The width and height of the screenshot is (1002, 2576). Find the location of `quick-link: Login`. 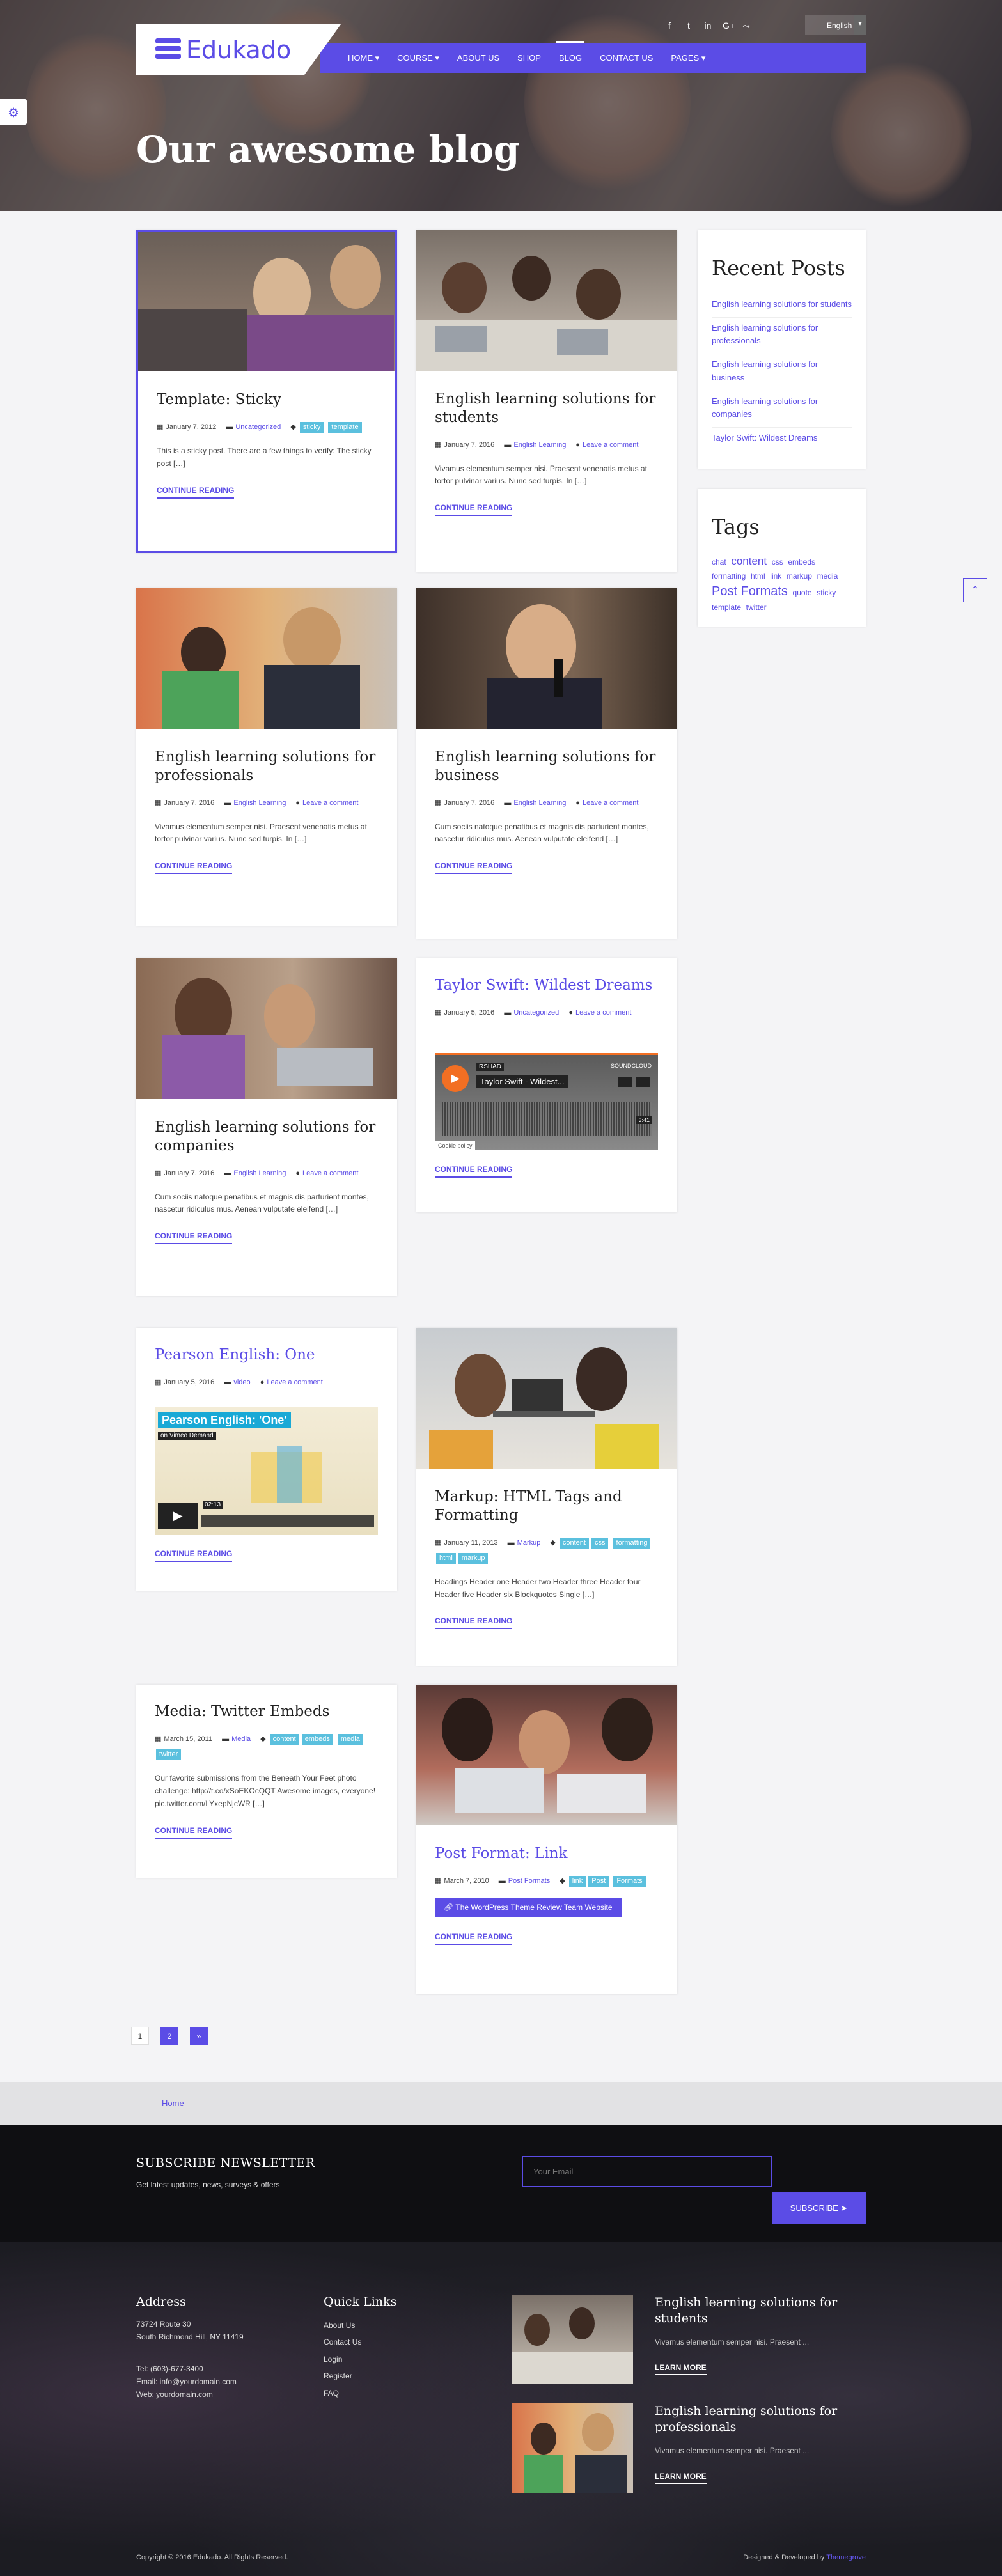

quick-link: Login is located at coordinates (342, 2359).